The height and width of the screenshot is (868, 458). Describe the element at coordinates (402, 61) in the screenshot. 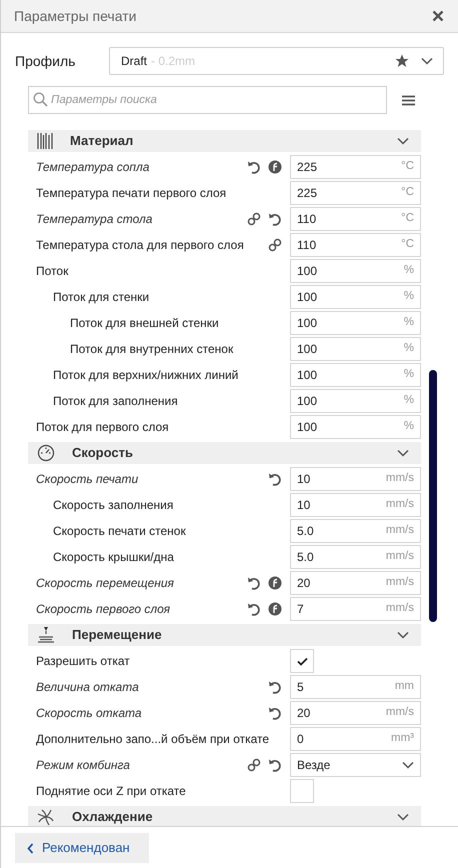

I see `star-icon` at that location.